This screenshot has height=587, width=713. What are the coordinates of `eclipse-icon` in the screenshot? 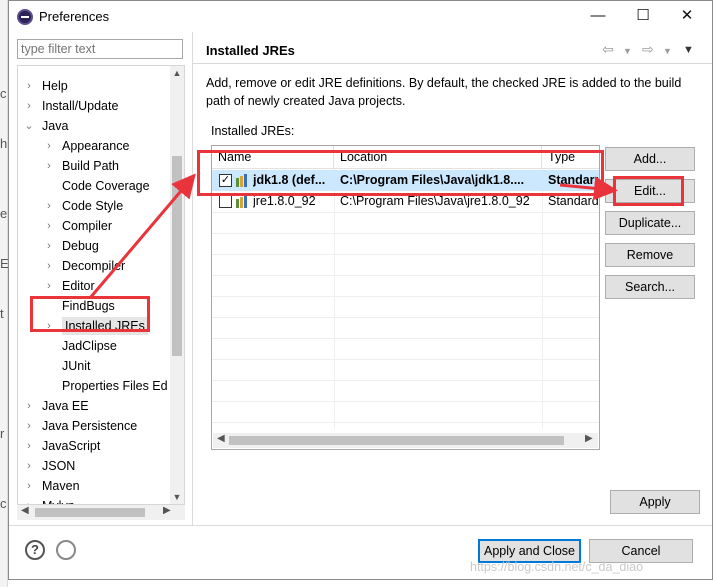 It's located at (25, 17).